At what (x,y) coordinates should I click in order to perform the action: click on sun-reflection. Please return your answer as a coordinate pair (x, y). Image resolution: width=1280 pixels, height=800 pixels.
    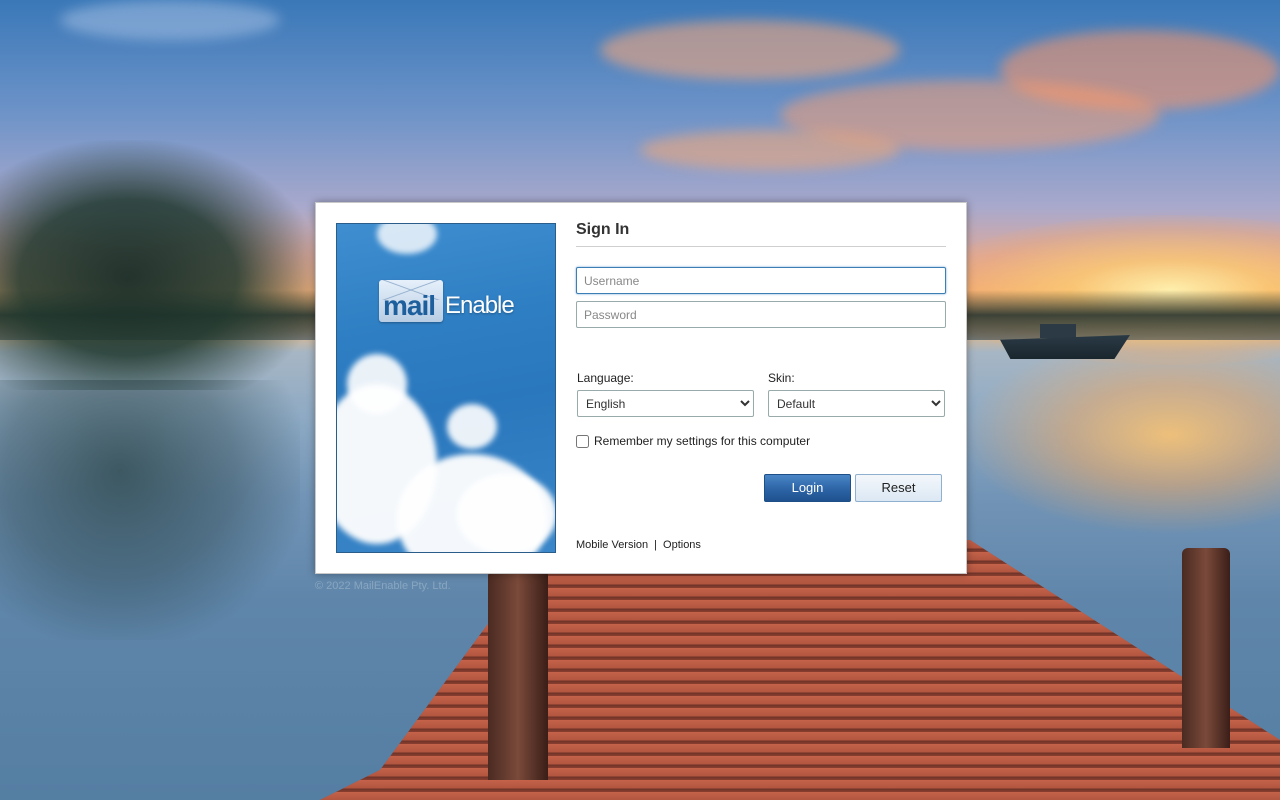
    Looking at the image, I should click on (1120, 435).